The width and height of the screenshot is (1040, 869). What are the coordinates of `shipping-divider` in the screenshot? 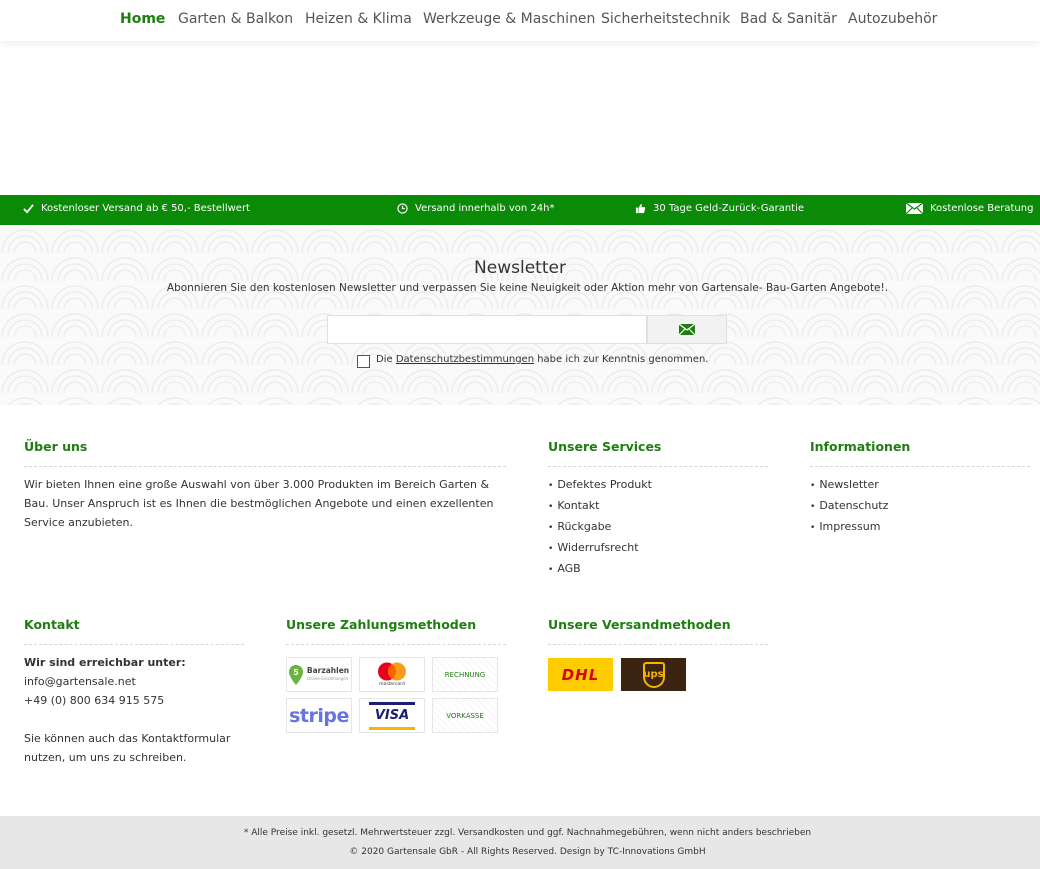 It's located at (658, 644).